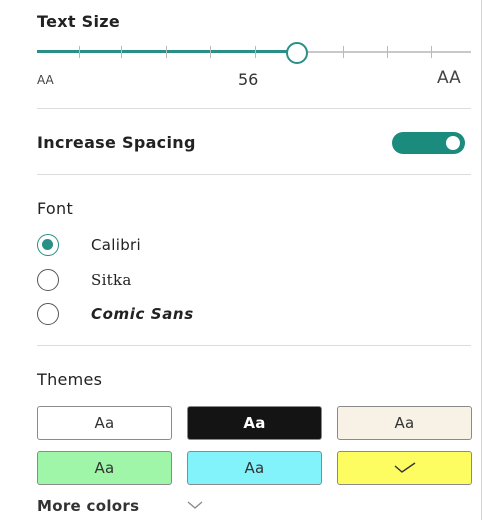  Describe the element at coordinates (45, 80) in the screenshot. I see `text-size-small-label: AA` at that location.